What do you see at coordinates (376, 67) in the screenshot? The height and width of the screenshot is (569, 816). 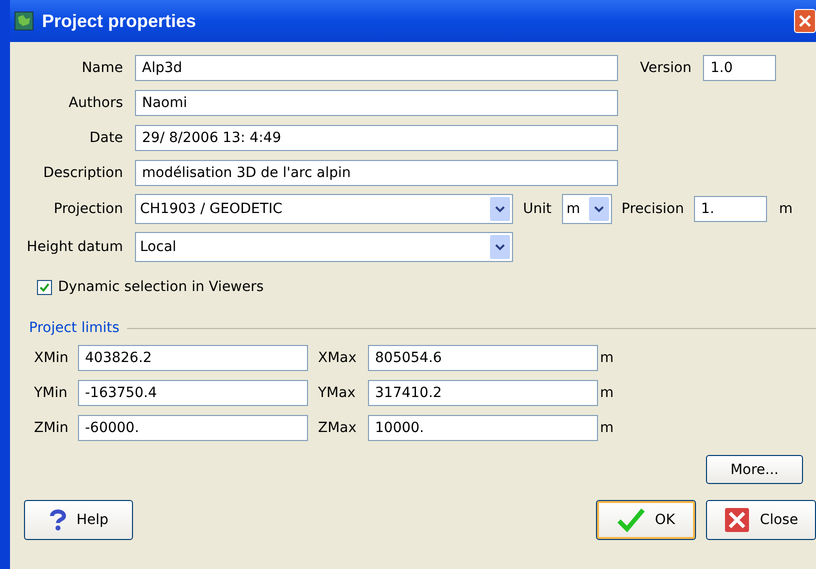 I see `name-field: Alp3d` at bounding box center [376, 67].